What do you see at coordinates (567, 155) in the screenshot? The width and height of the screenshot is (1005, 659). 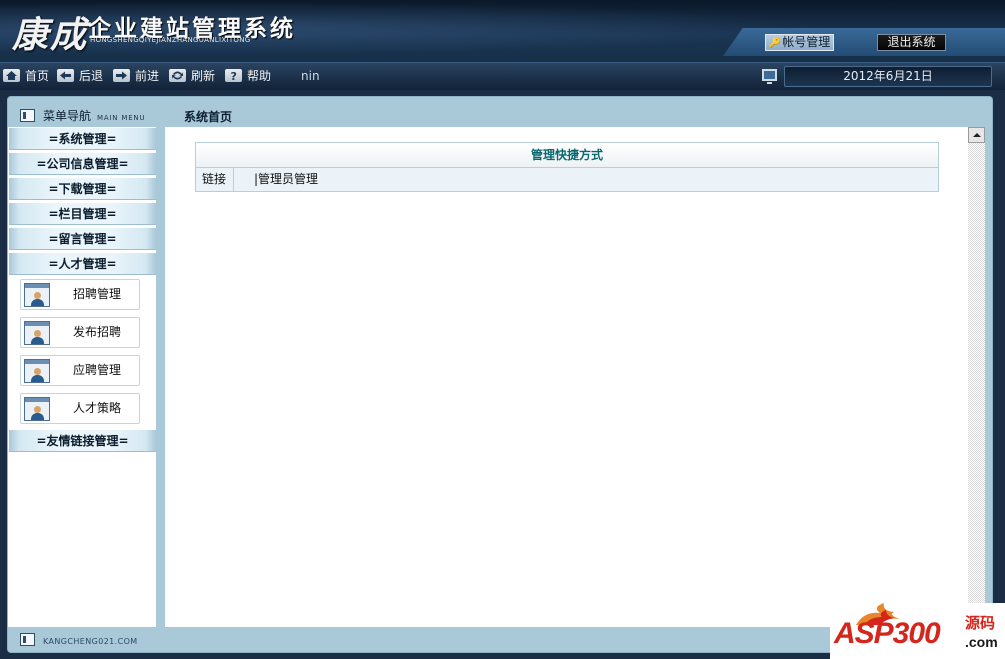 I see `shortcut-table-header: 管理快捷方式` at bounding box center [567, 155].